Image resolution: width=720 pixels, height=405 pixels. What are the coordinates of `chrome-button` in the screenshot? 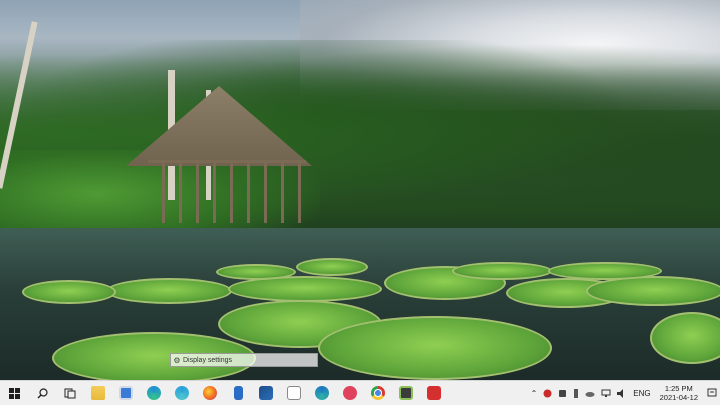 It's located at (378, 393).